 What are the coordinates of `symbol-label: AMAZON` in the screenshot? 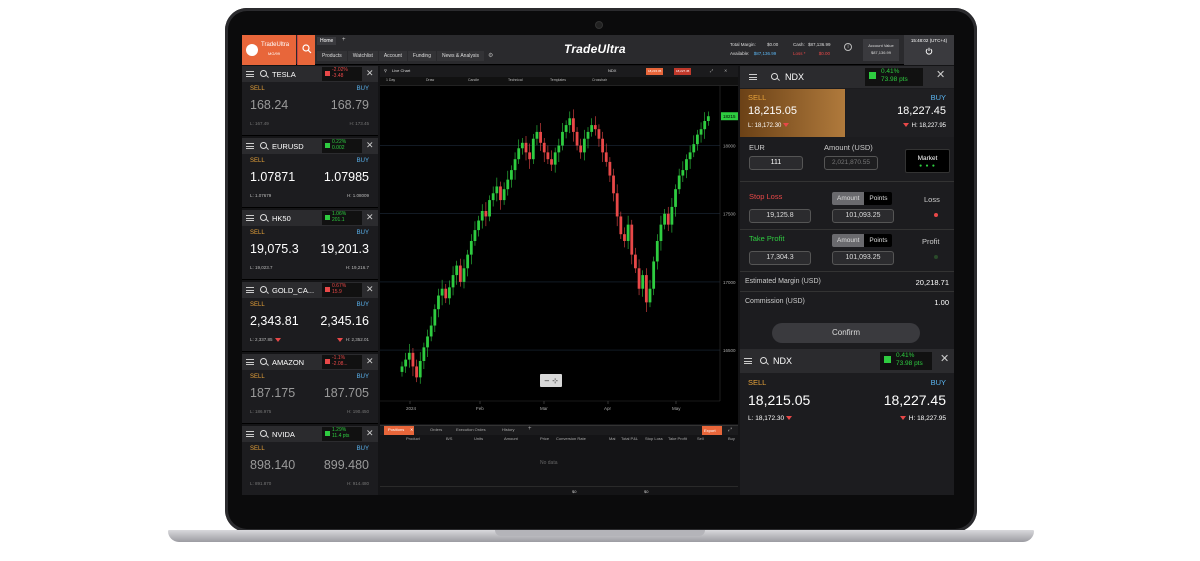 It's located at (288, 362).